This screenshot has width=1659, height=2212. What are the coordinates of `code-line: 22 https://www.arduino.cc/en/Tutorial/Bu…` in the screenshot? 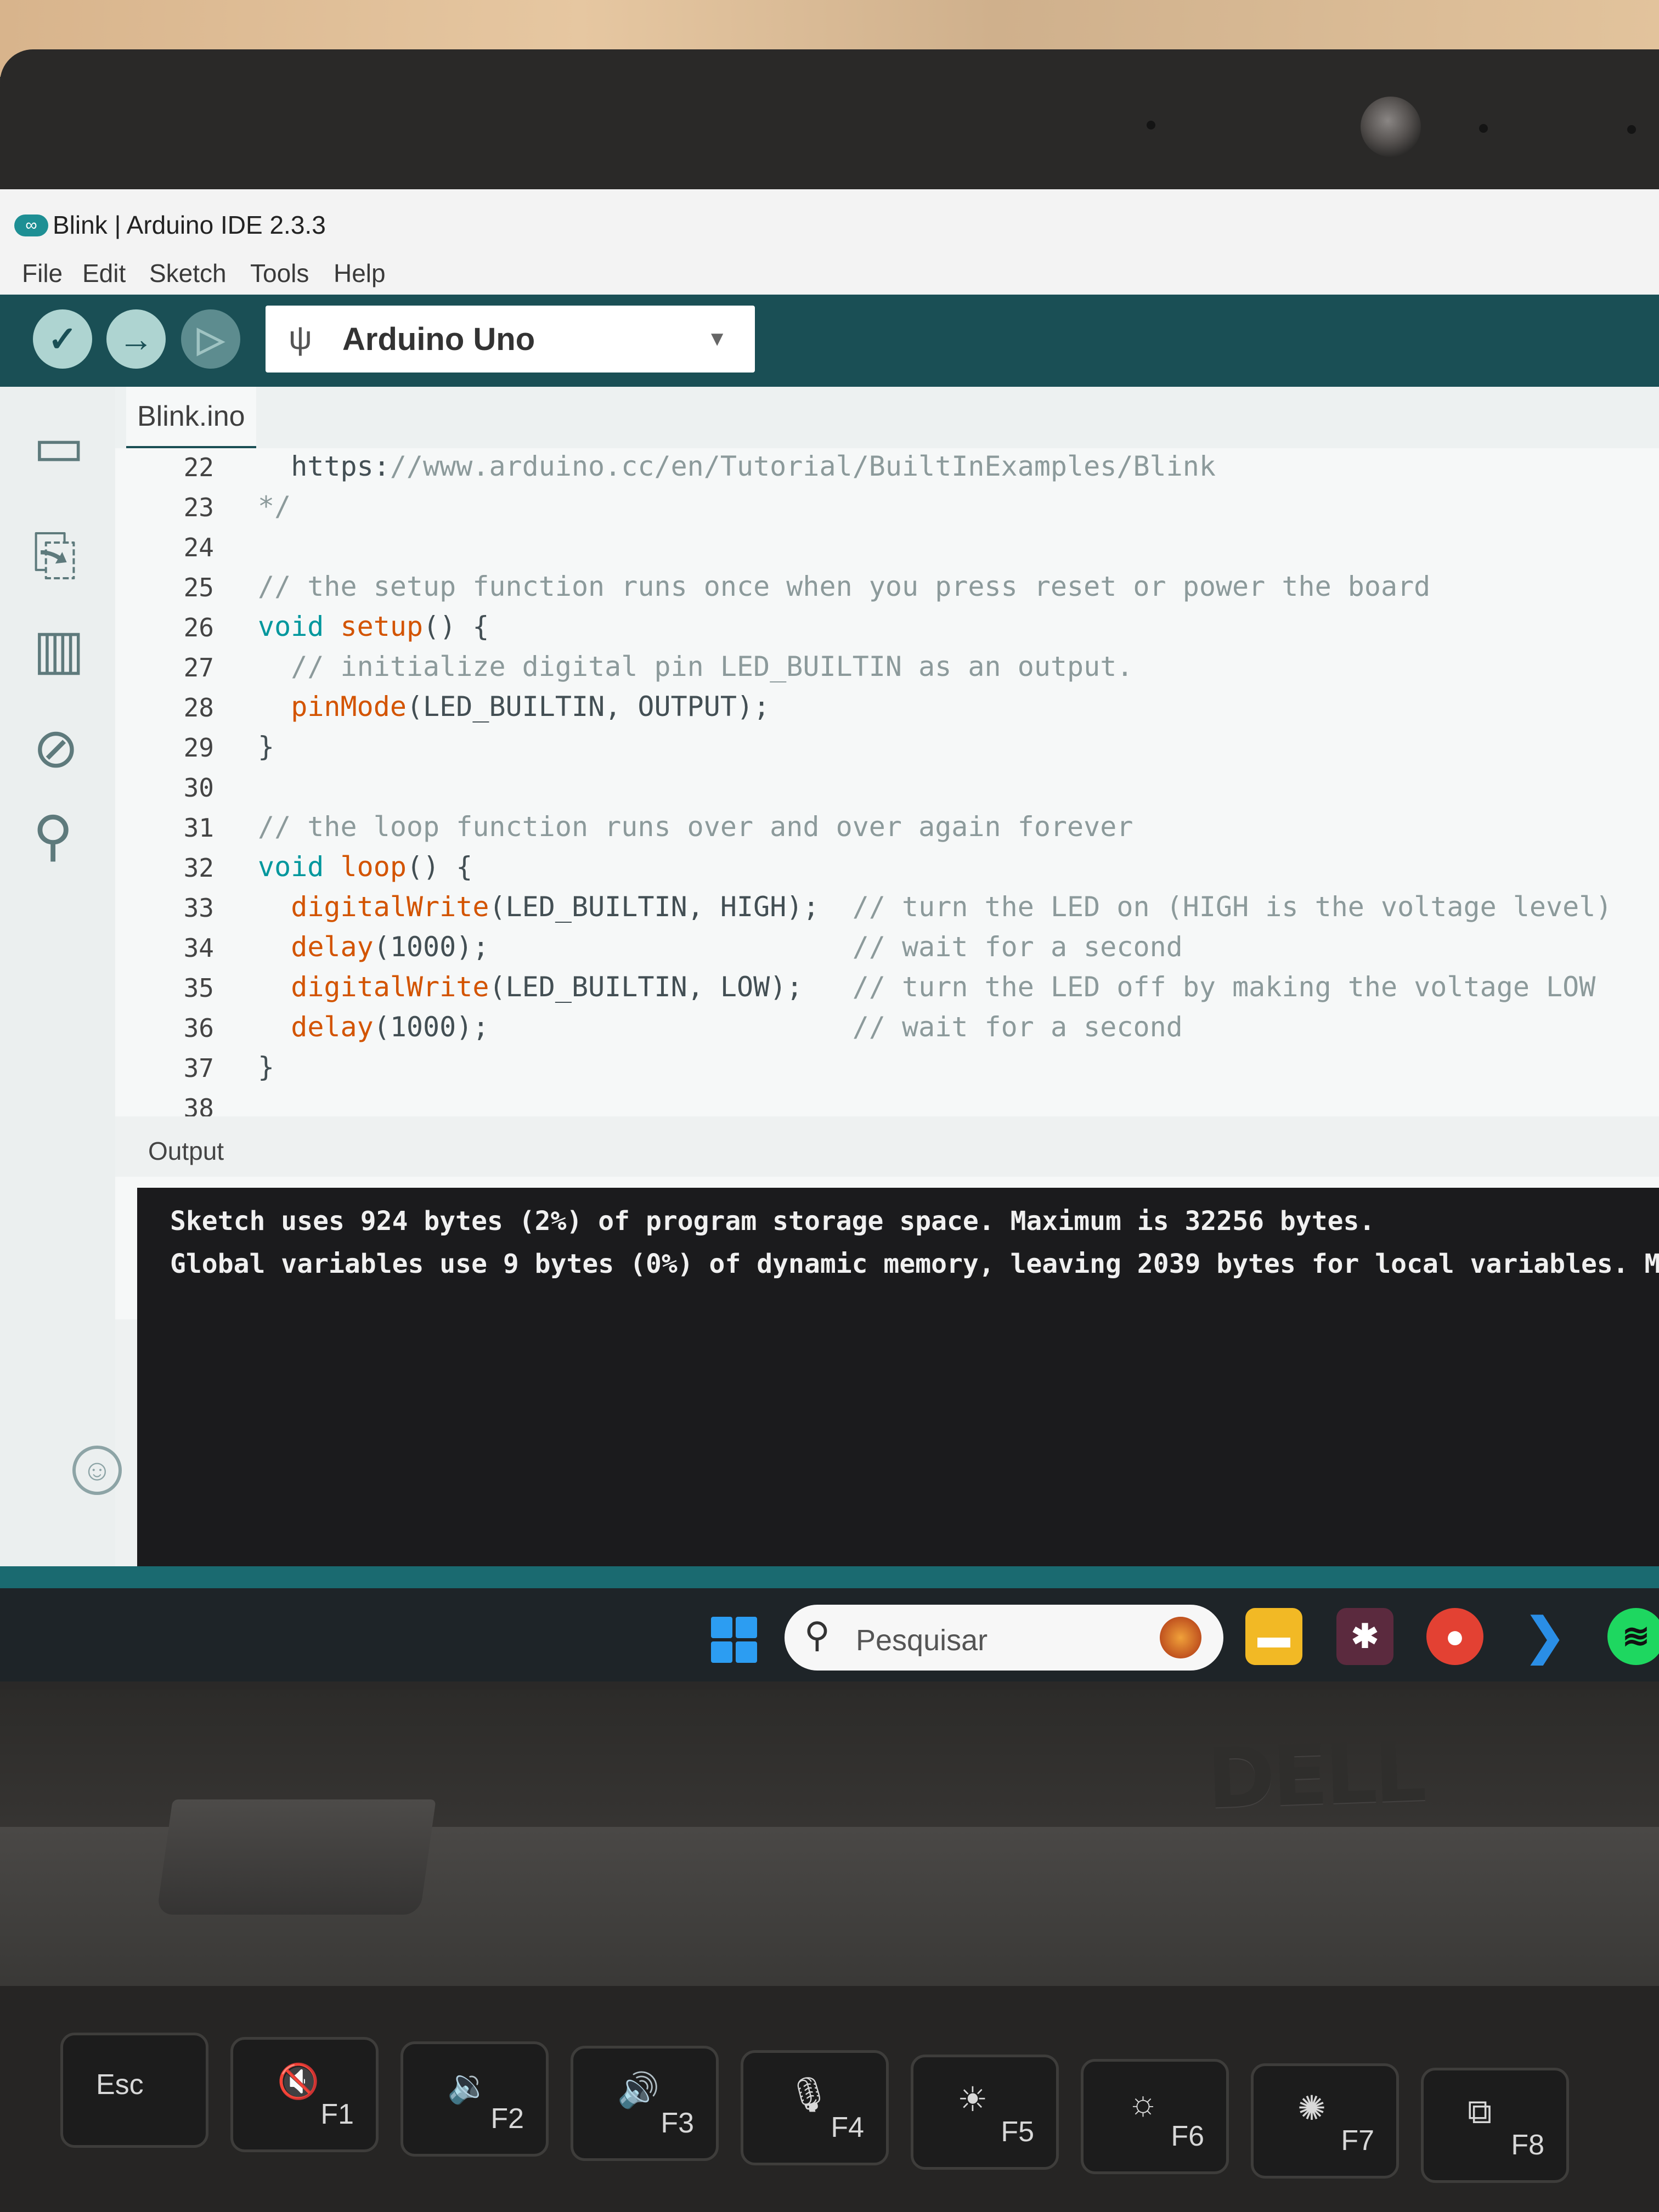 It's located at (887, 467).